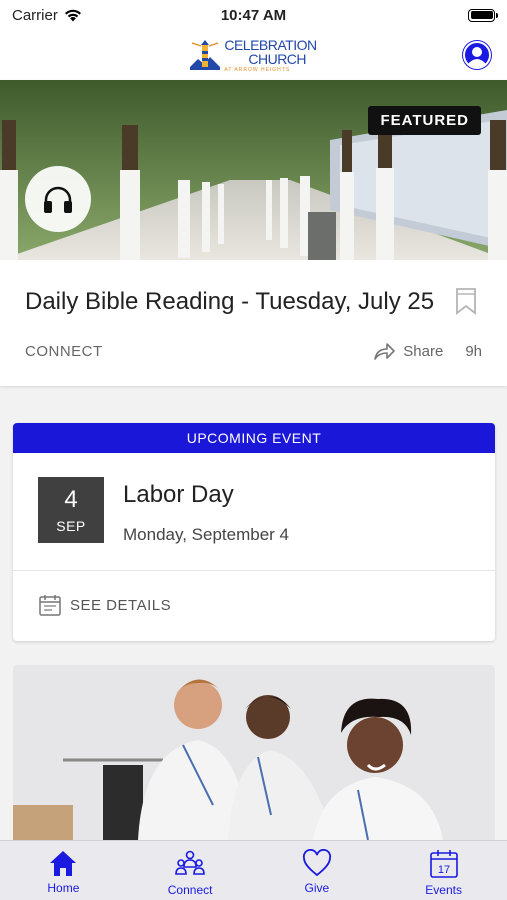  I want to click on tab-connect: Connect, so click(190, 870).